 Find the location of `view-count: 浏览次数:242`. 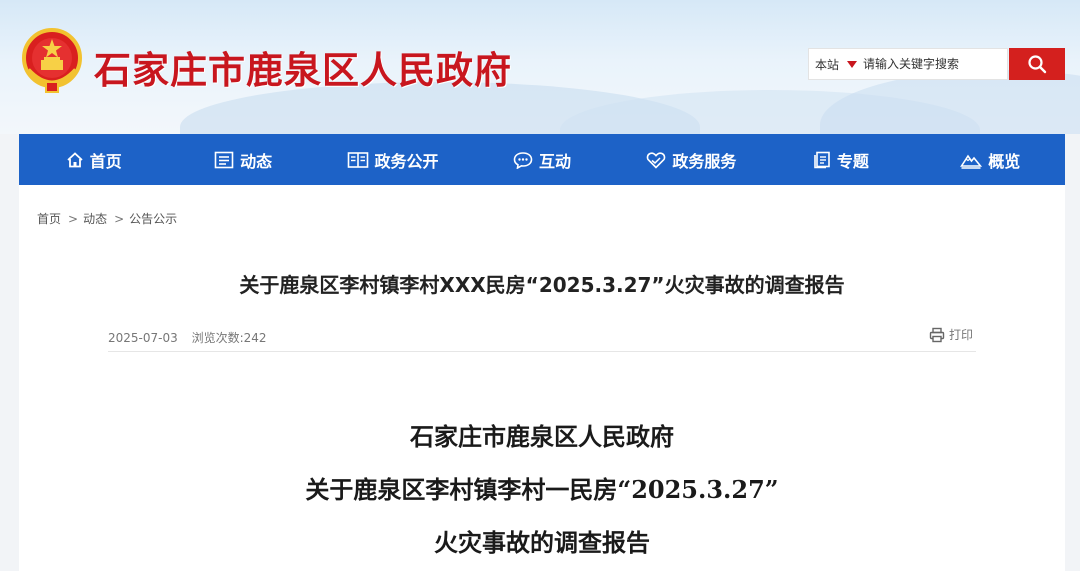

view-count: 浏览次数:242 is located at coordinates (229, 338).